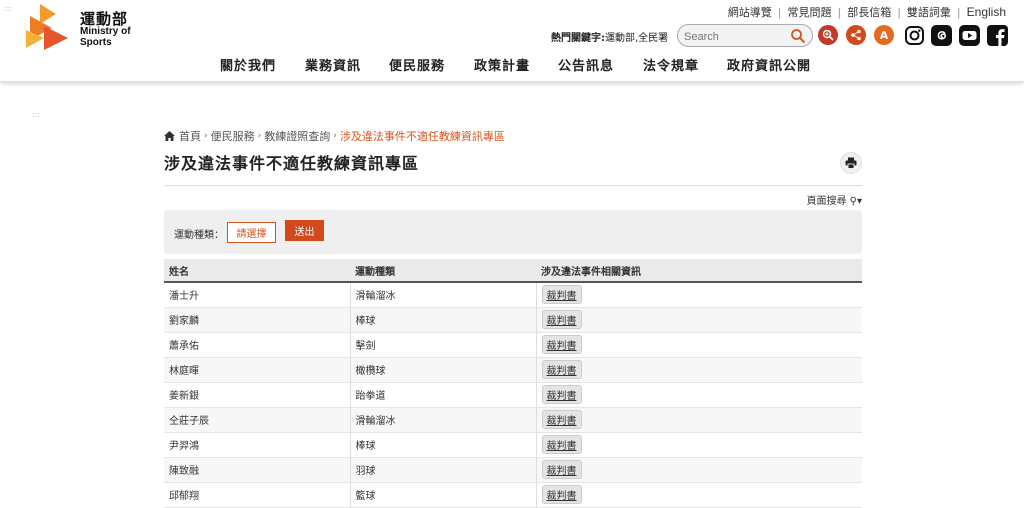 The image size is (1024, 508). Describe the element at coordinates (769, 64) in the screenshot. I see `nav-government-info: 政府資訊公開` at that location.